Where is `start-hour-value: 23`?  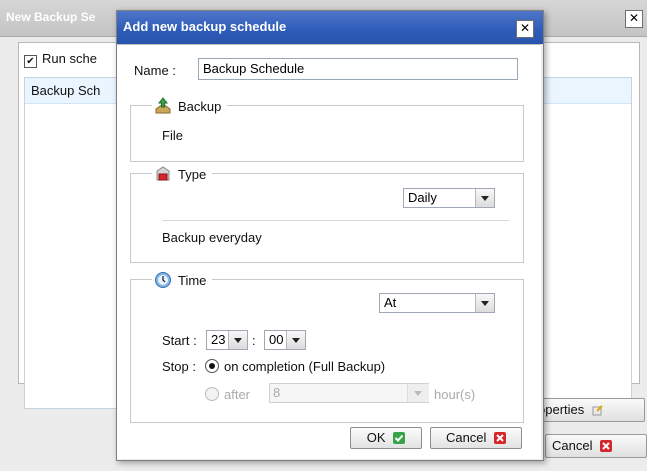 start-hour-value: 23 is located at coordinates (218, 339).